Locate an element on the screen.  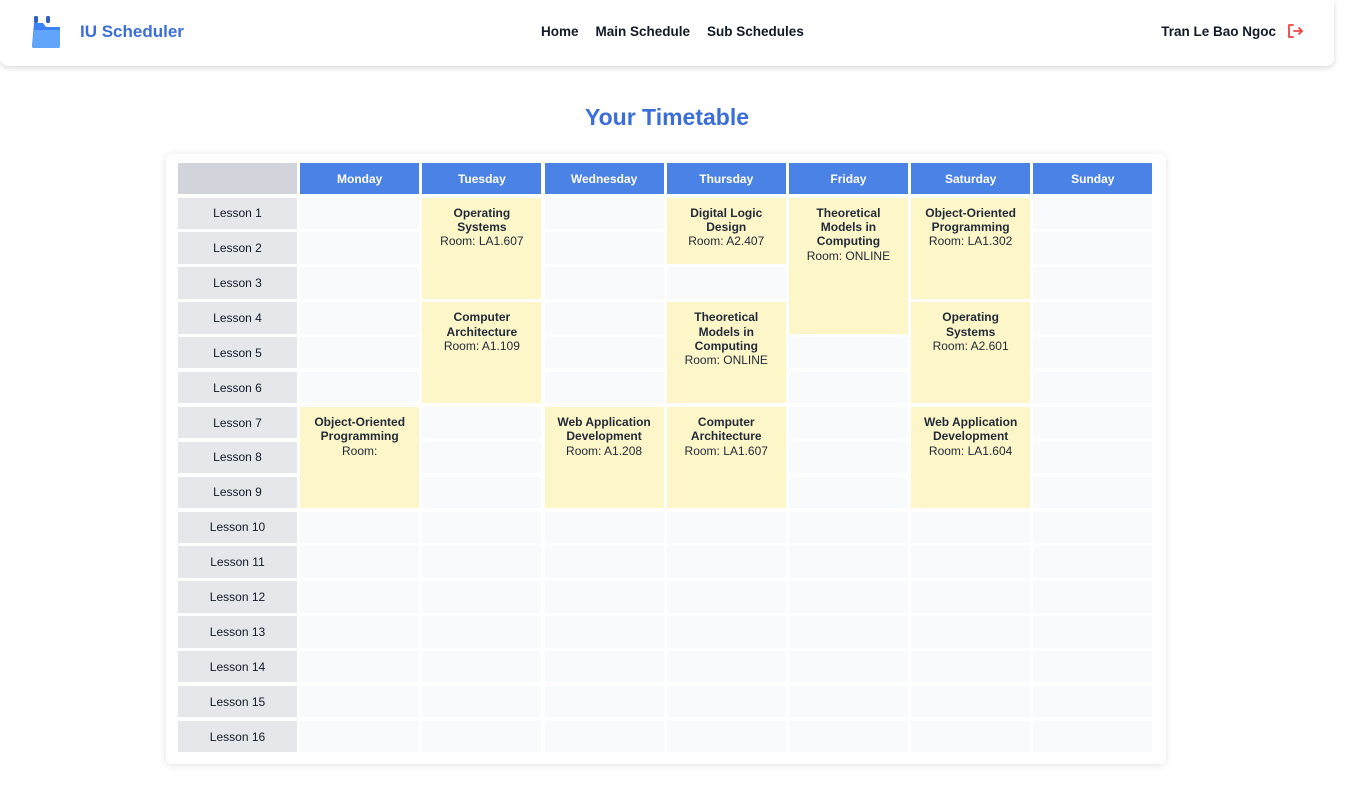
nav-main-schedule-link: Main Schedule is located at coordinates (643, 31).